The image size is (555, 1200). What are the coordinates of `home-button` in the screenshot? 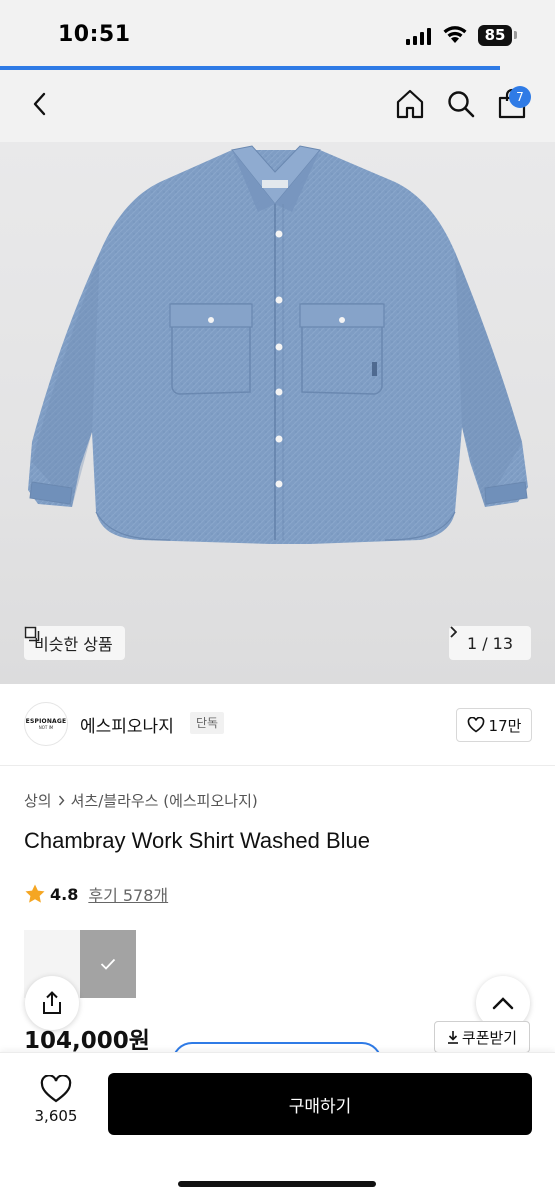 It's located at (410, 104).